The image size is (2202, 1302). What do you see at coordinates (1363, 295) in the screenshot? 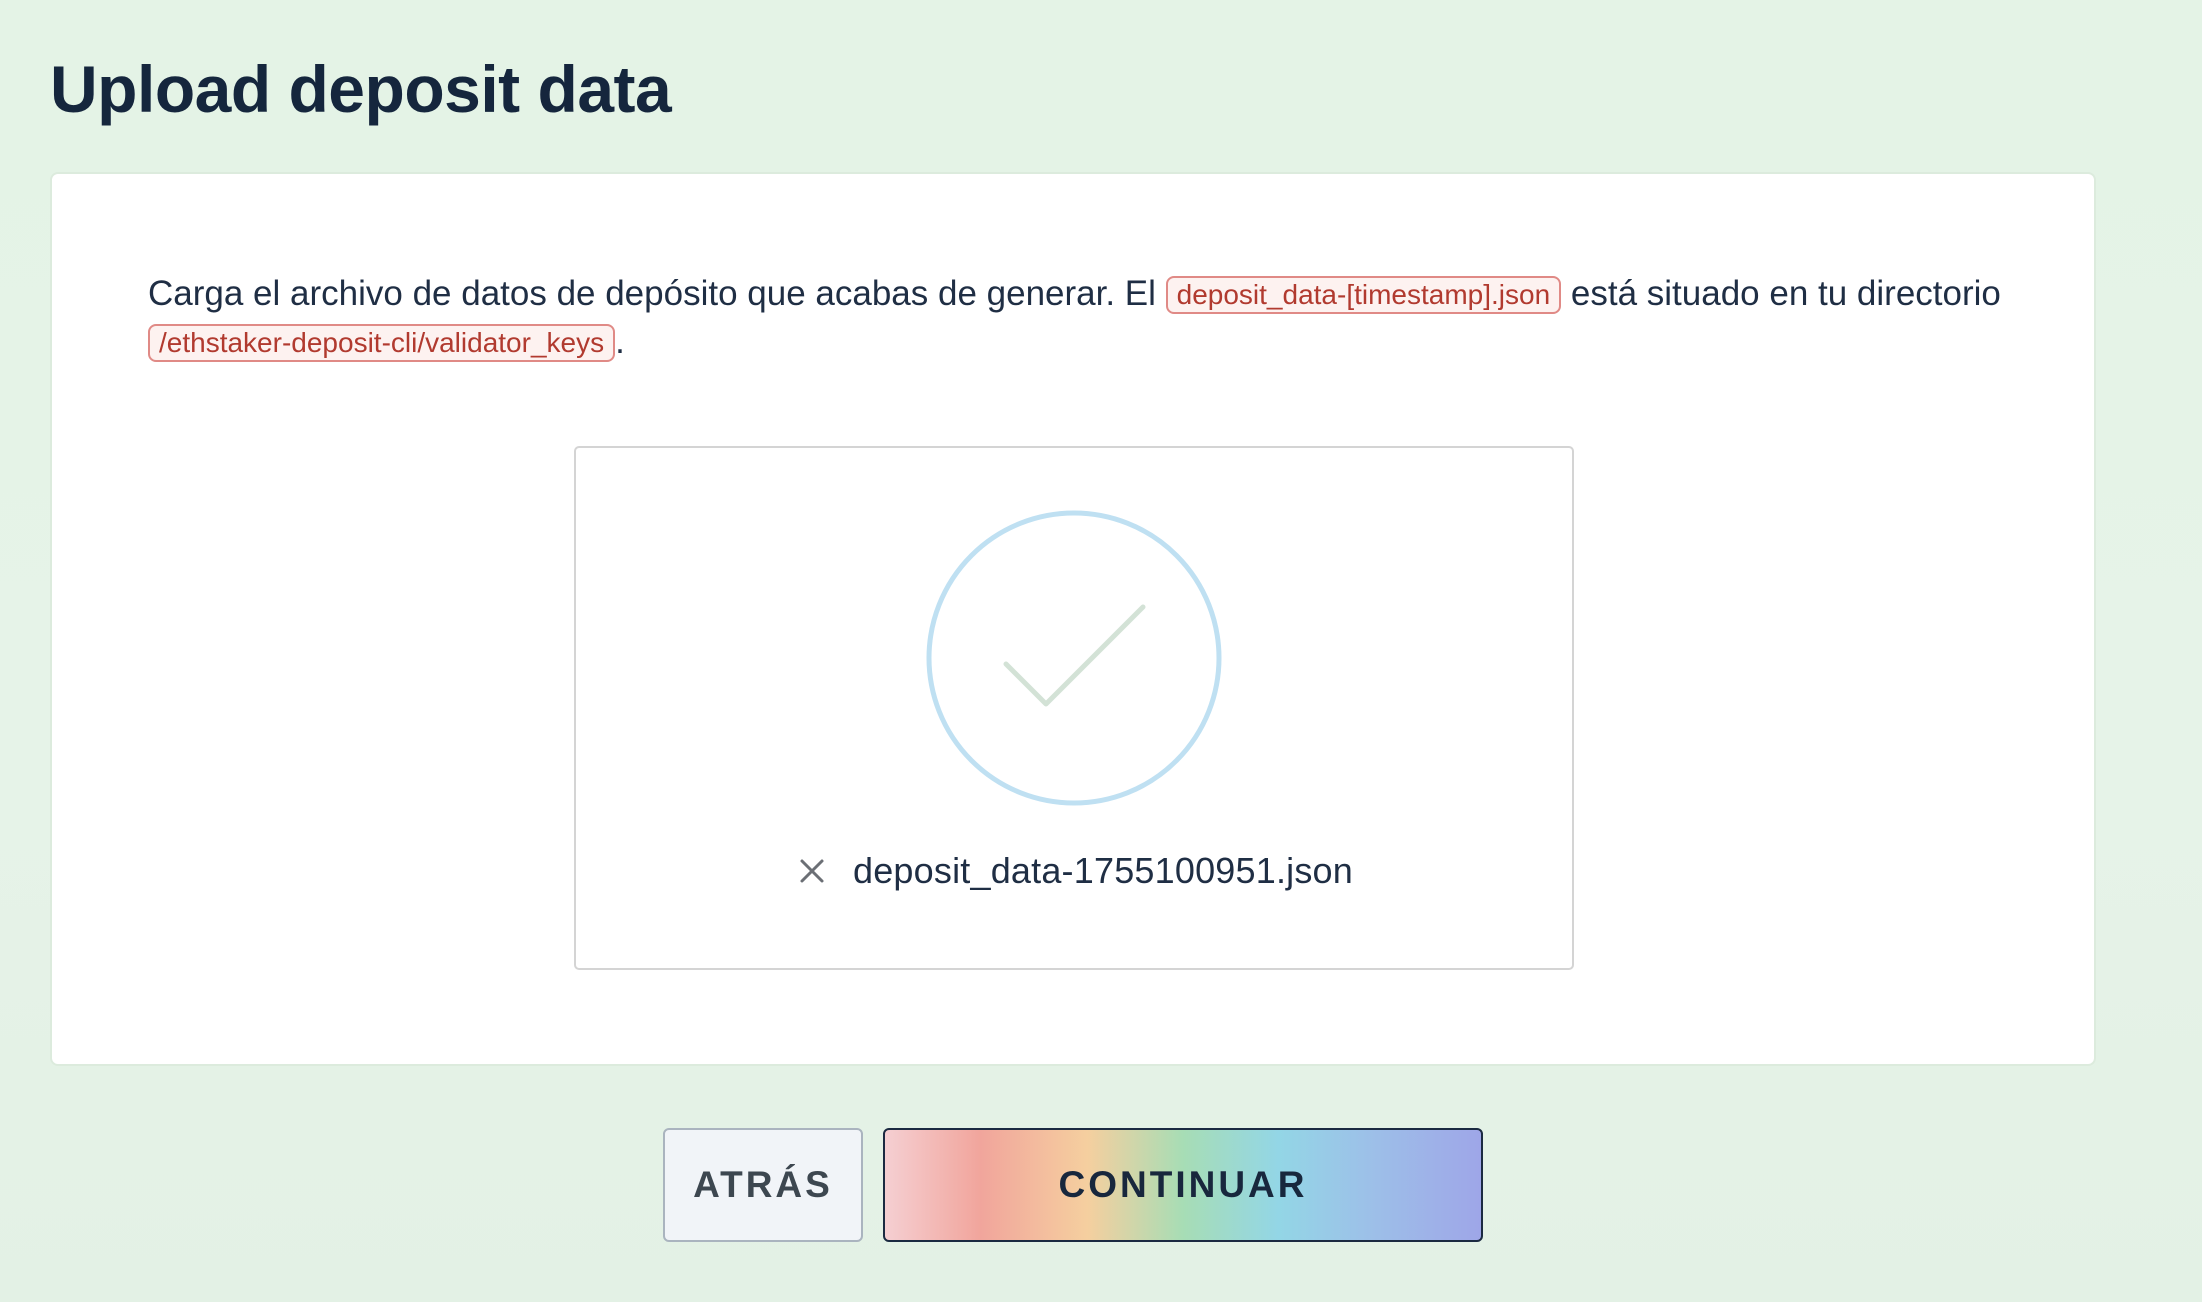
I see `filename-pattern-code: deposit_data-[timestamp].json` at bounding box center [1363, 295].